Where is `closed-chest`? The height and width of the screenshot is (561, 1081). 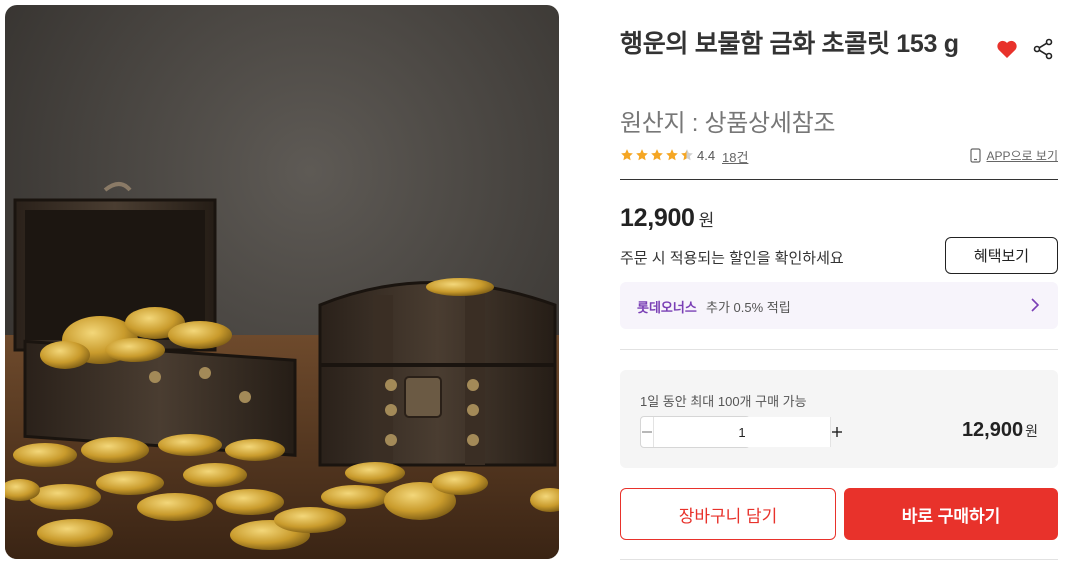 closed-chest is located at coordinates (437, 372).